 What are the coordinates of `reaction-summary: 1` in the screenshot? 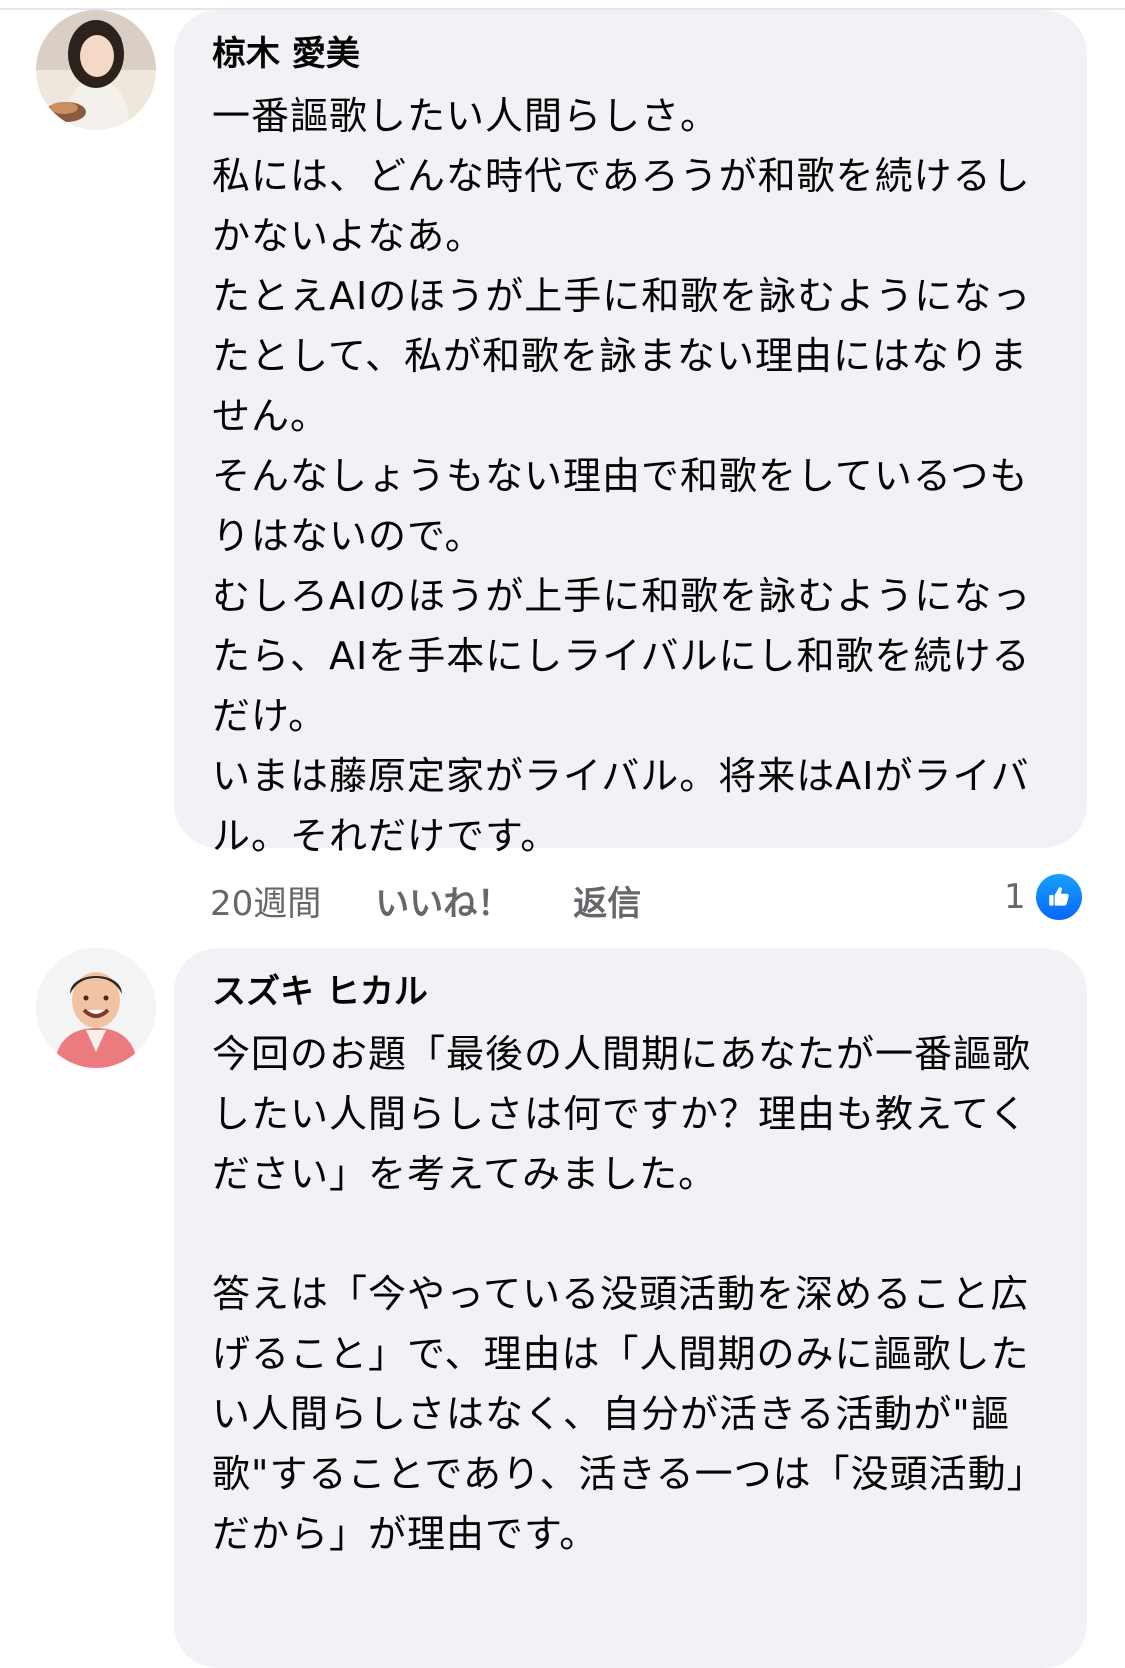 It's located at (1043, 897).